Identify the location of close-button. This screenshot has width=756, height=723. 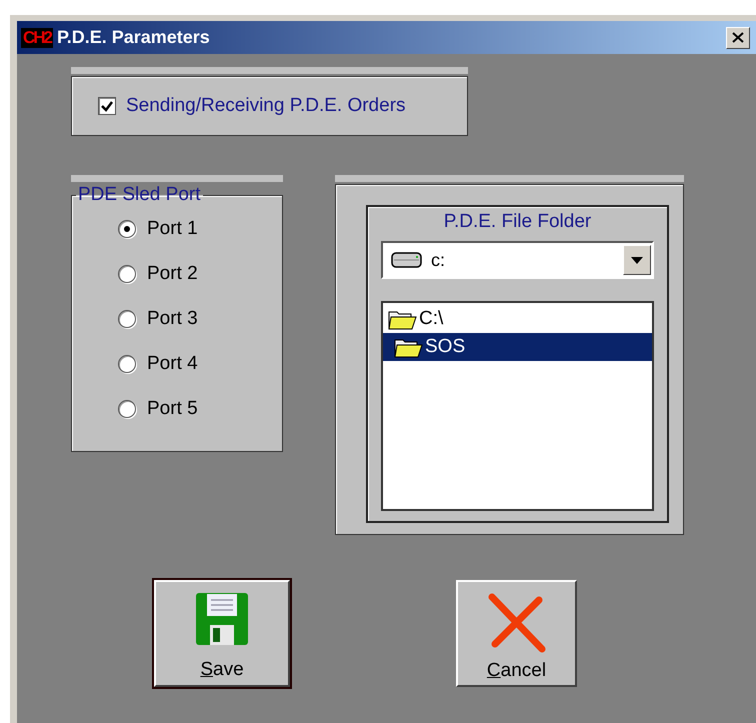
(738, 37).